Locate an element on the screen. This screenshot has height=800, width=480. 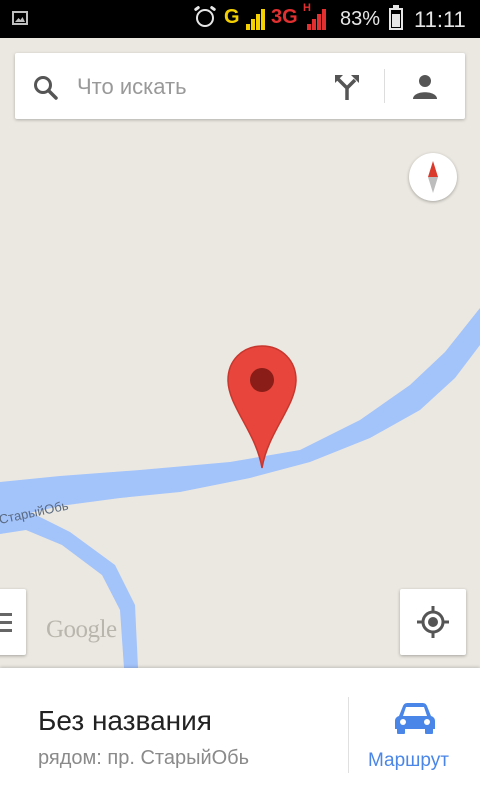
alarm-icon is located at coordinates (205, 18).